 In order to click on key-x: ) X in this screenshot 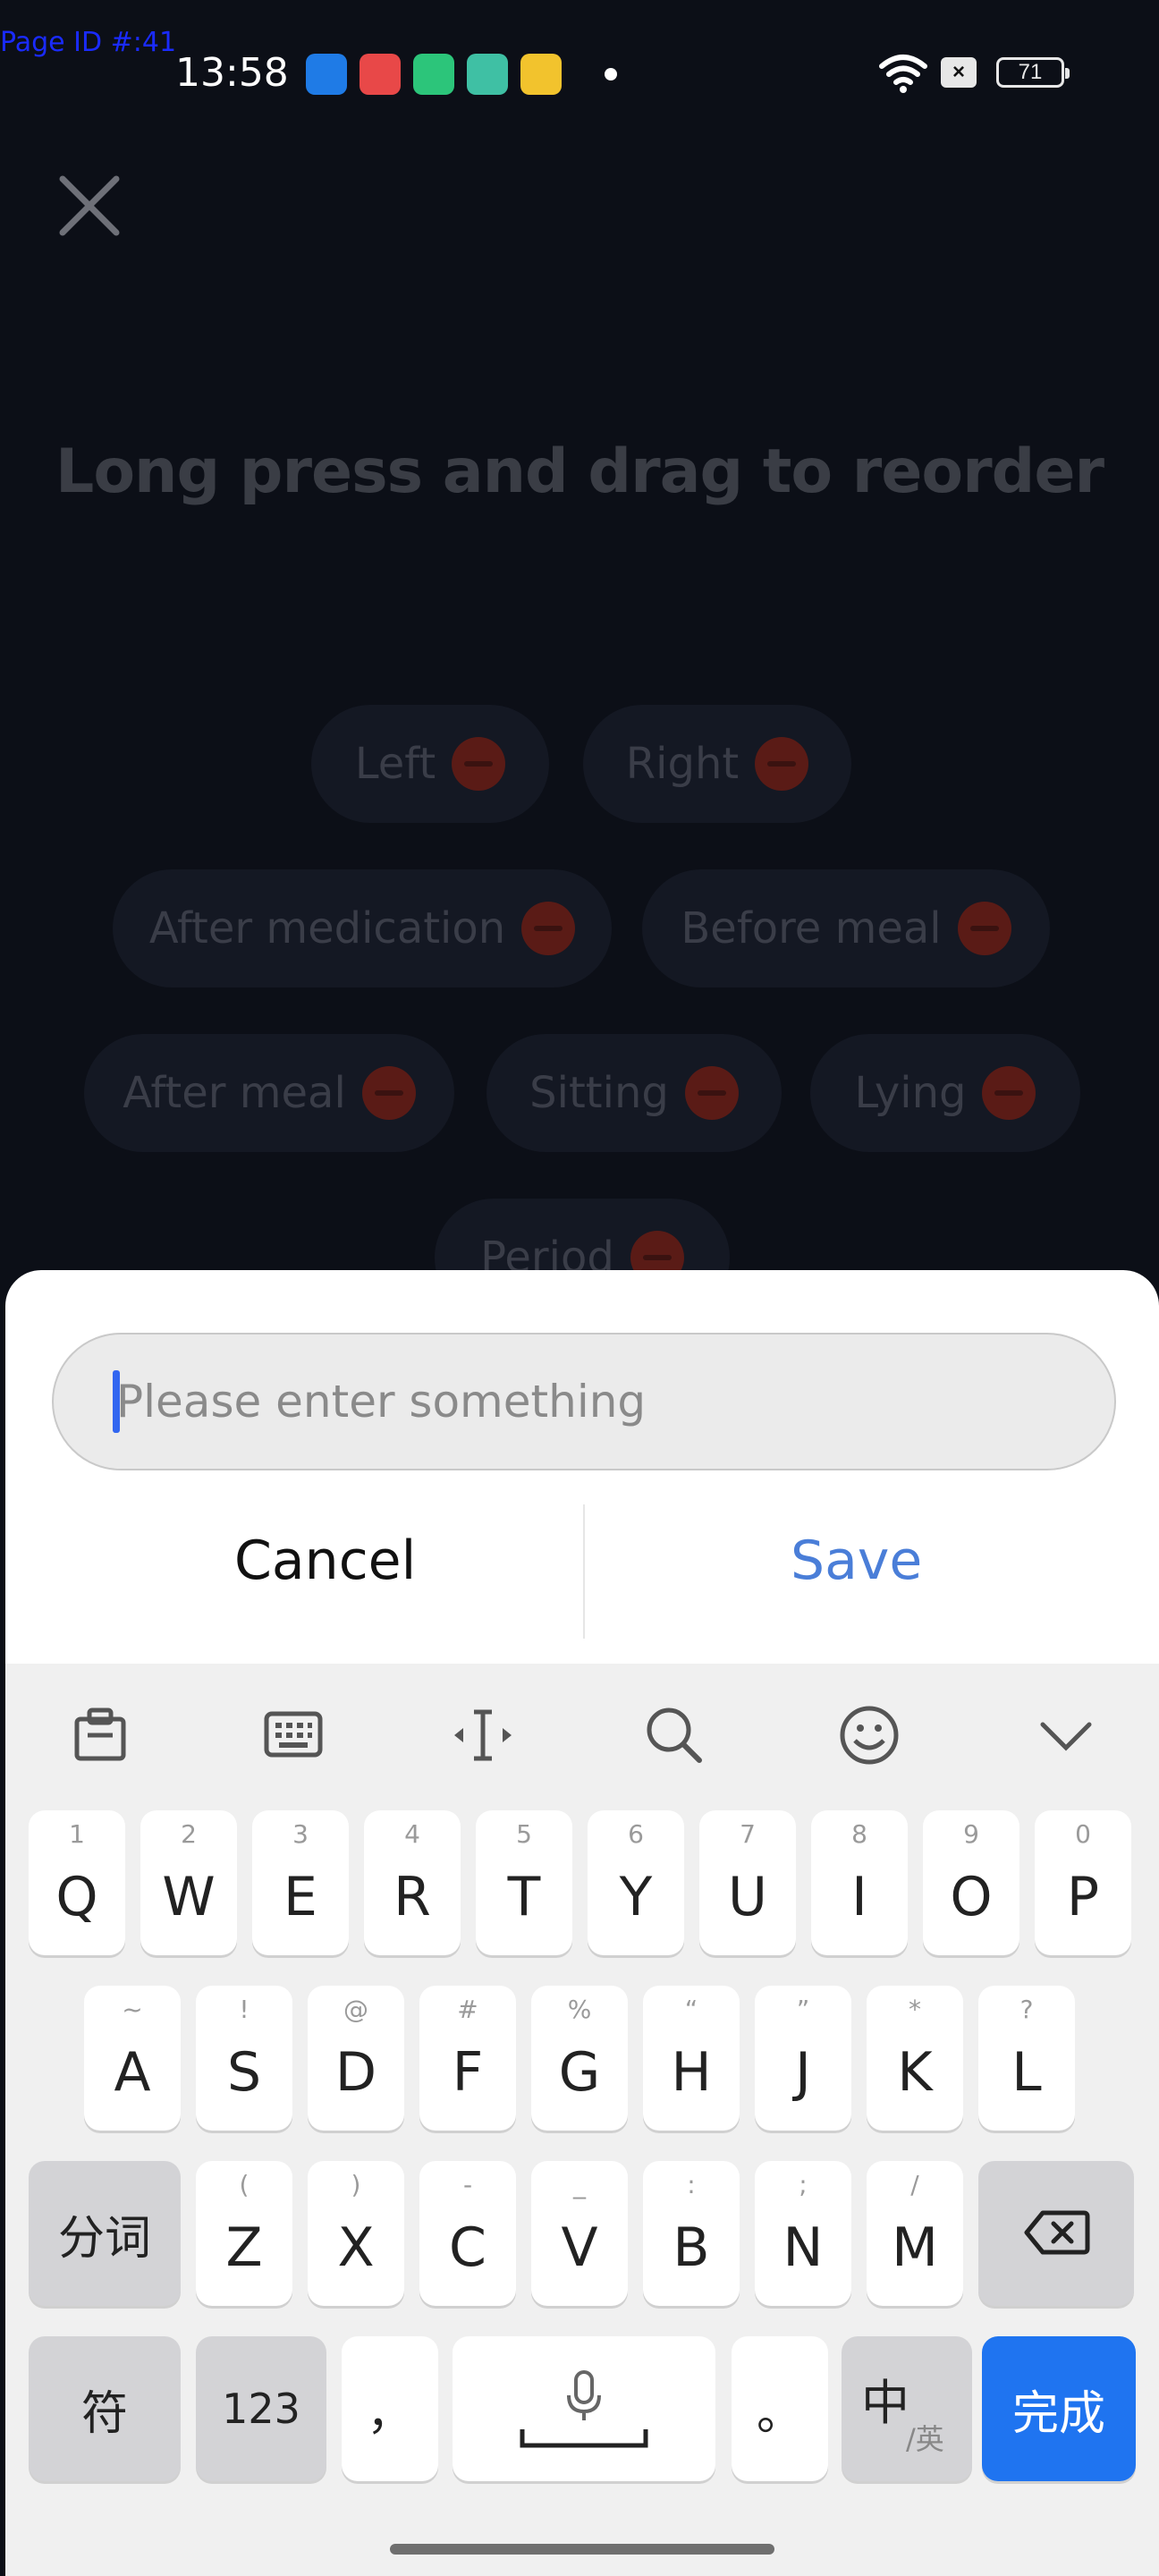, I will do `click(356, 2233)`.